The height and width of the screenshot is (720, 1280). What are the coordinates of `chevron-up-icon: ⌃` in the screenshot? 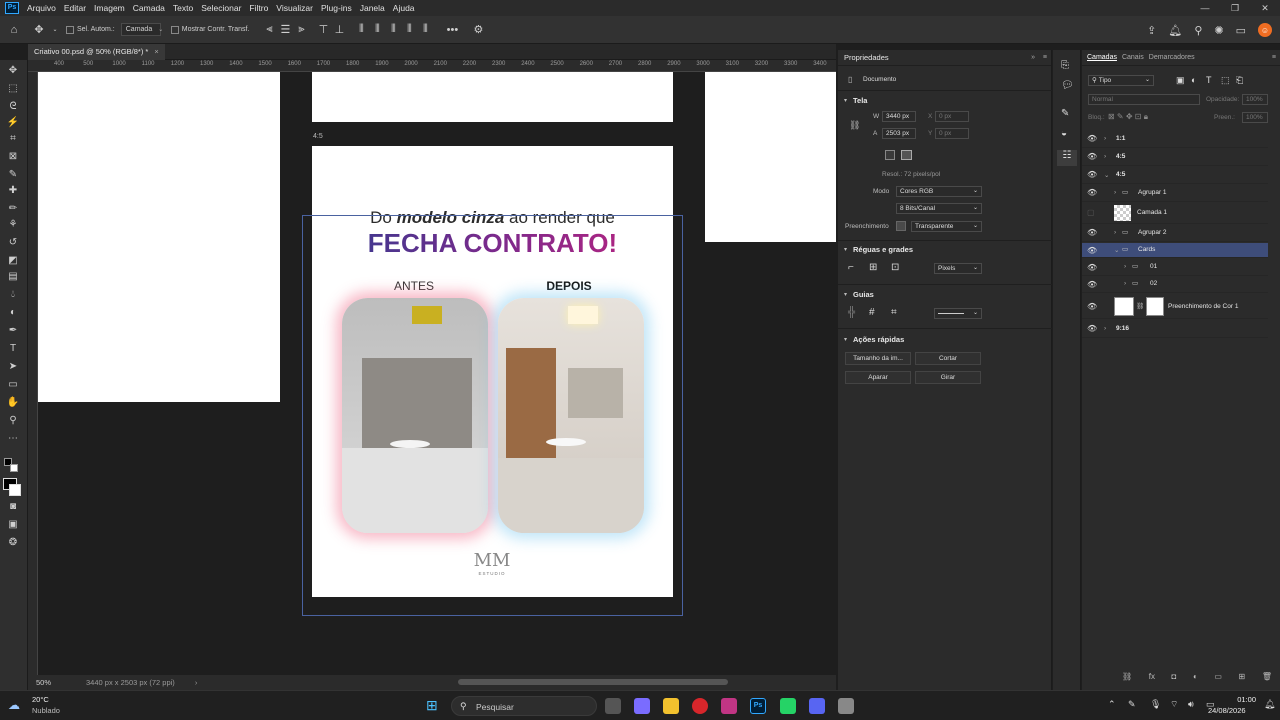 It's located at (1112, 704).